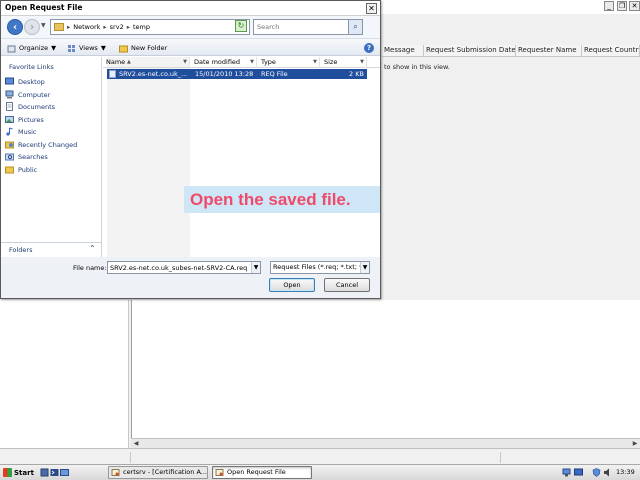 This screenshot has height=480, width=640. I want to click on column-label: Size, so click(331, 62).